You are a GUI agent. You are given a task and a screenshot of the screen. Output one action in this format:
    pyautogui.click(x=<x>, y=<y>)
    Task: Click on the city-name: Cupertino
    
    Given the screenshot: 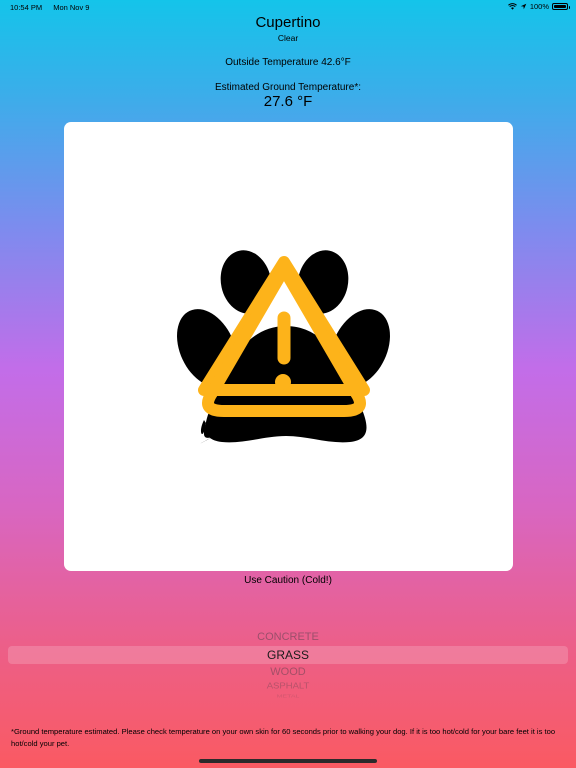 What is the action you would take?
    pyautogui.click(x=288, y=22)
    